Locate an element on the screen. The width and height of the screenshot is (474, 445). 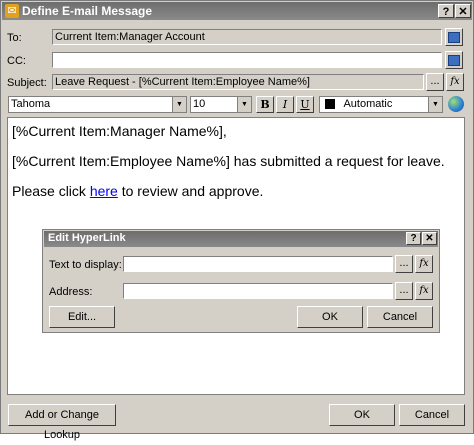
color-swatch is located at coordinates (330, 104).